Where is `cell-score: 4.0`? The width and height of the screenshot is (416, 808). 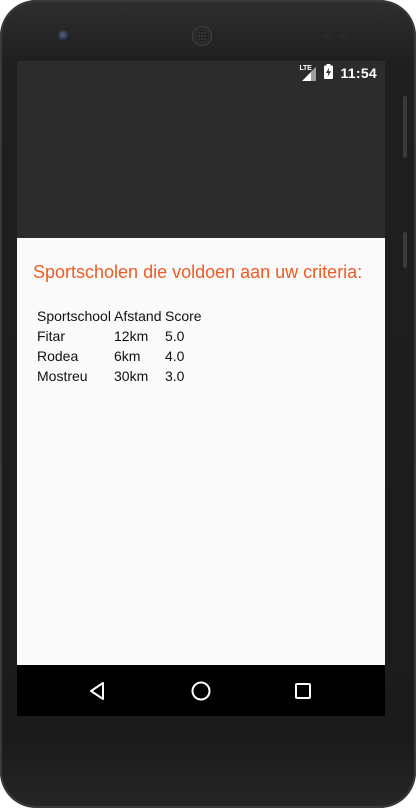
cell-score: 4.0 is located at coordinates (175, 356).